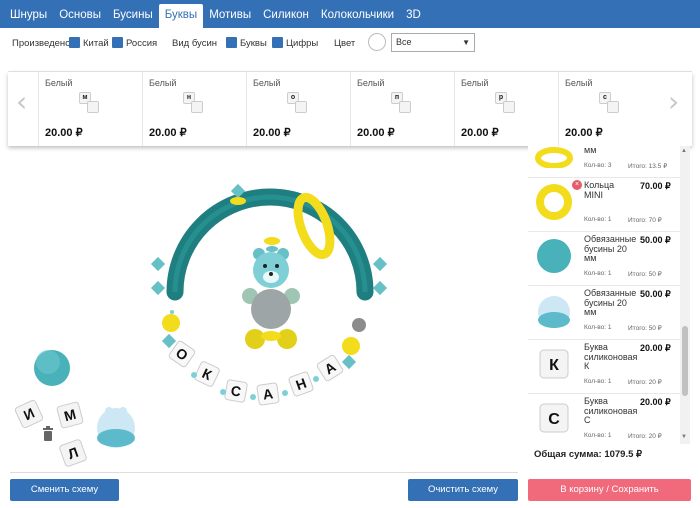 The image size is (700, 508). I want to click on tab-motifs: Мотивы, so click(230, 16).